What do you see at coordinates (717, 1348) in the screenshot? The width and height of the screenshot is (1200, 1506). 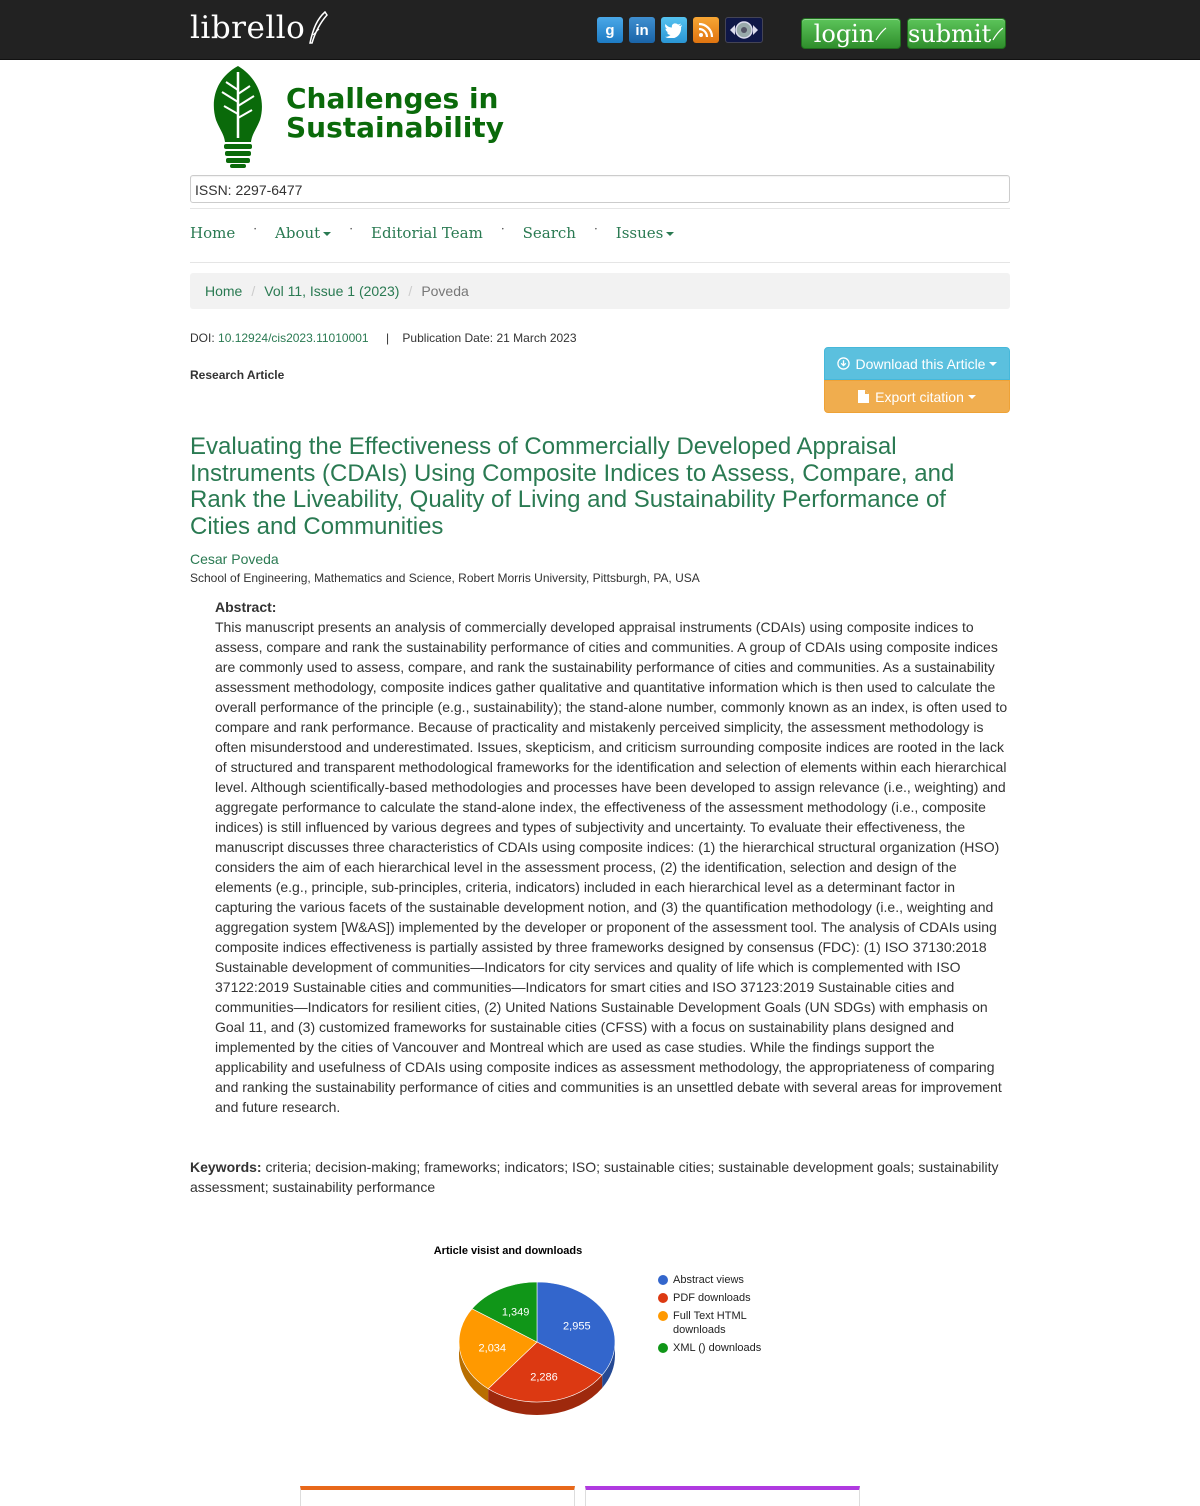 I see `legend-label: XML () downloads` at bounding box center [717, 1348].